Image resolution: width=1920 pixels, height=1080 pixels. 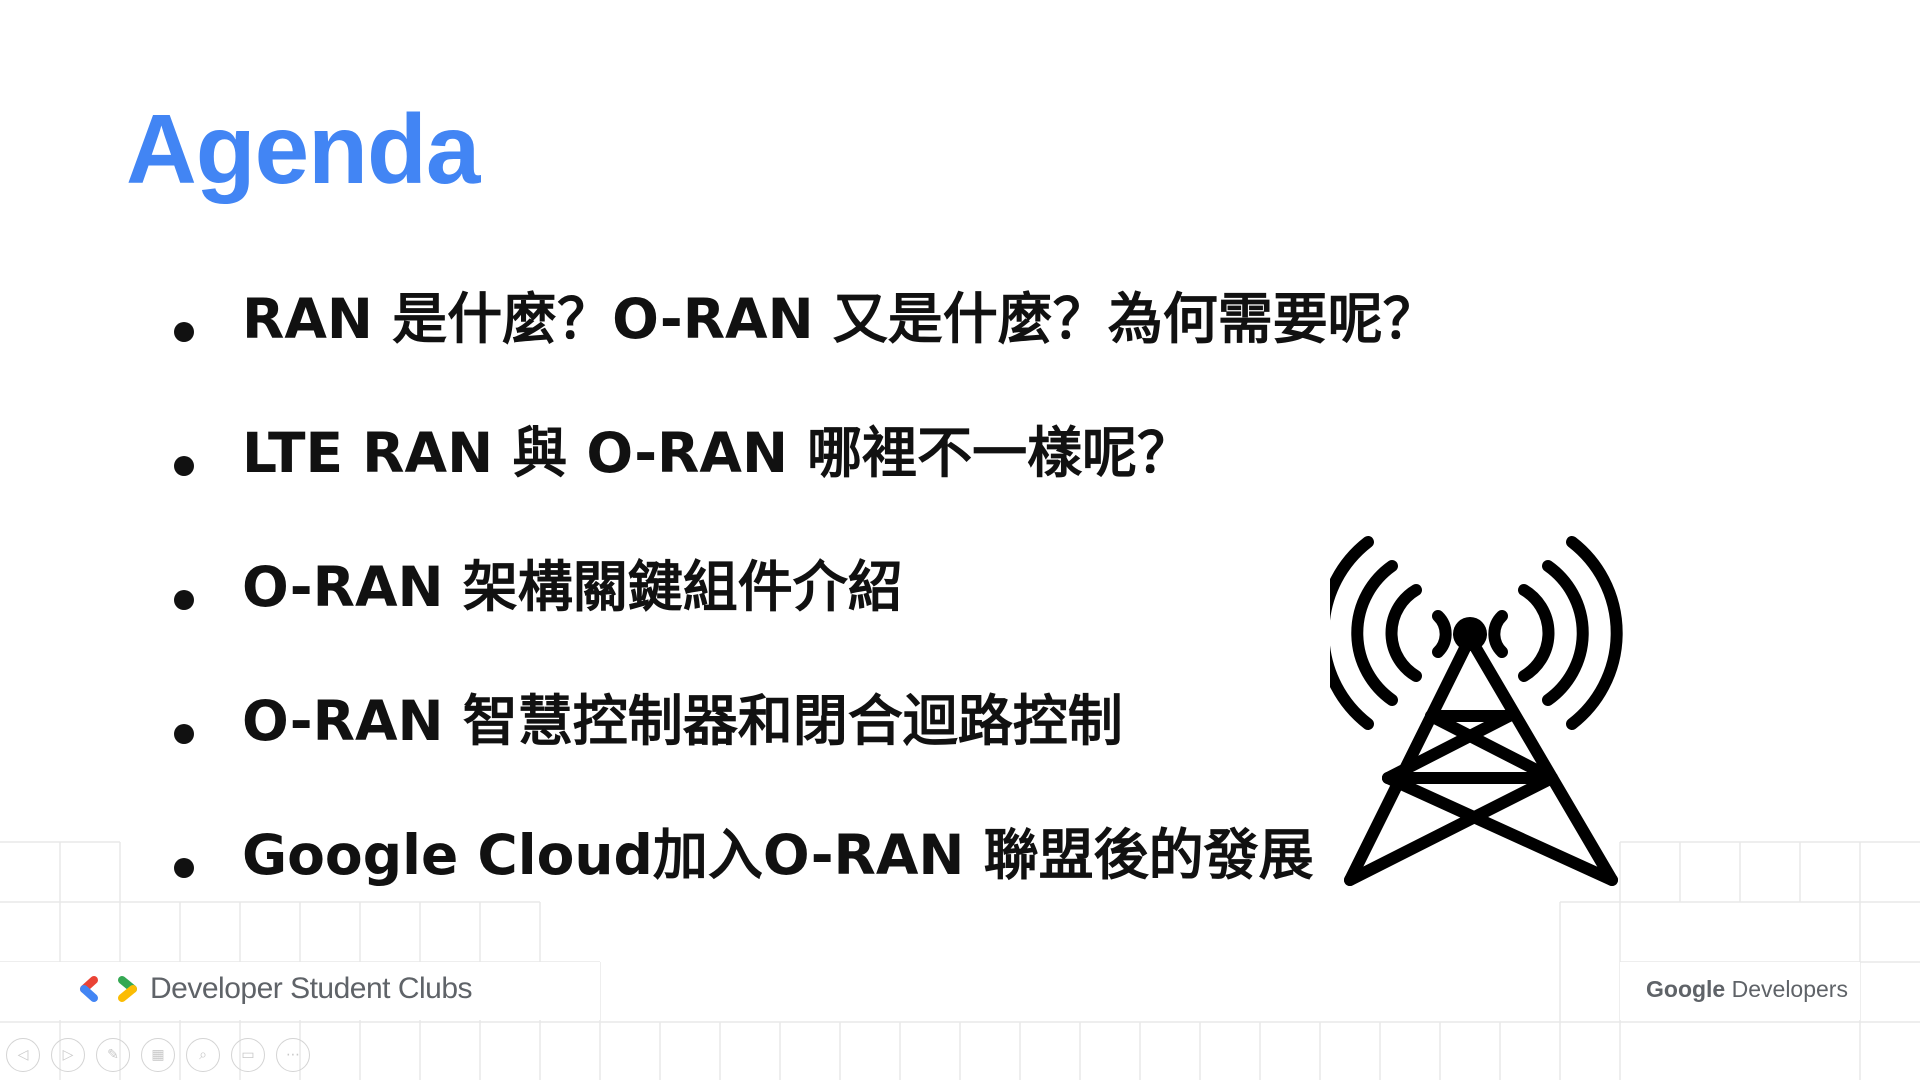 I want to click on more-icon: ⋯, so click(x=293, y=1055).